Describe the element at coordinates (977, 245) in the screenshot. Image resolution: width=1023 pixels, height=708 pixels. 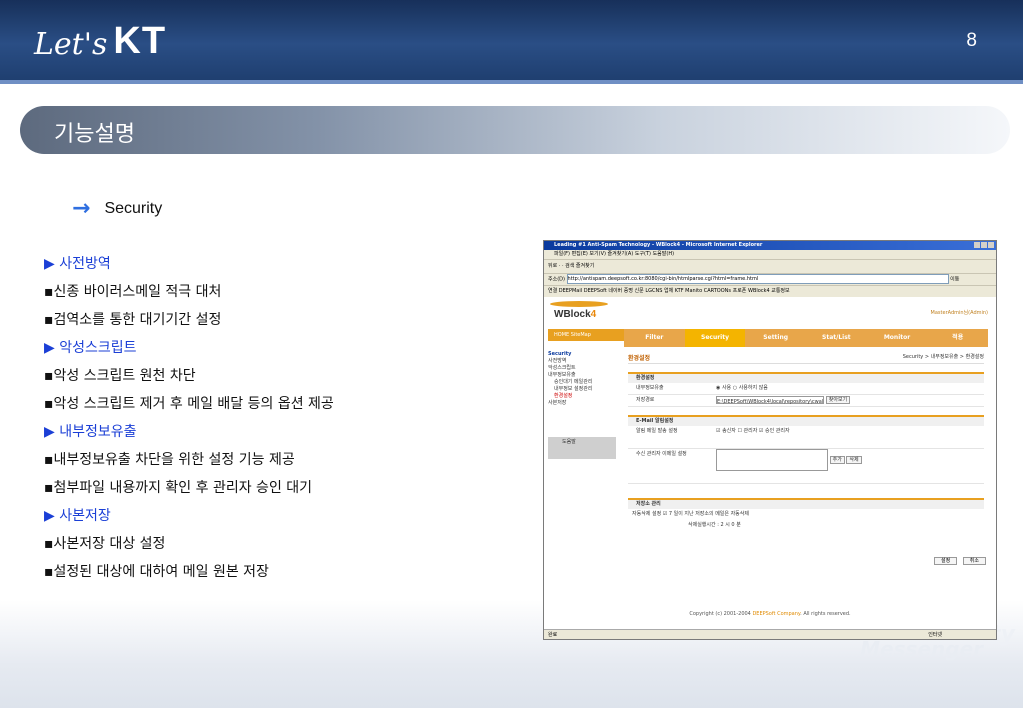
I see `minimize-icon` at that location.